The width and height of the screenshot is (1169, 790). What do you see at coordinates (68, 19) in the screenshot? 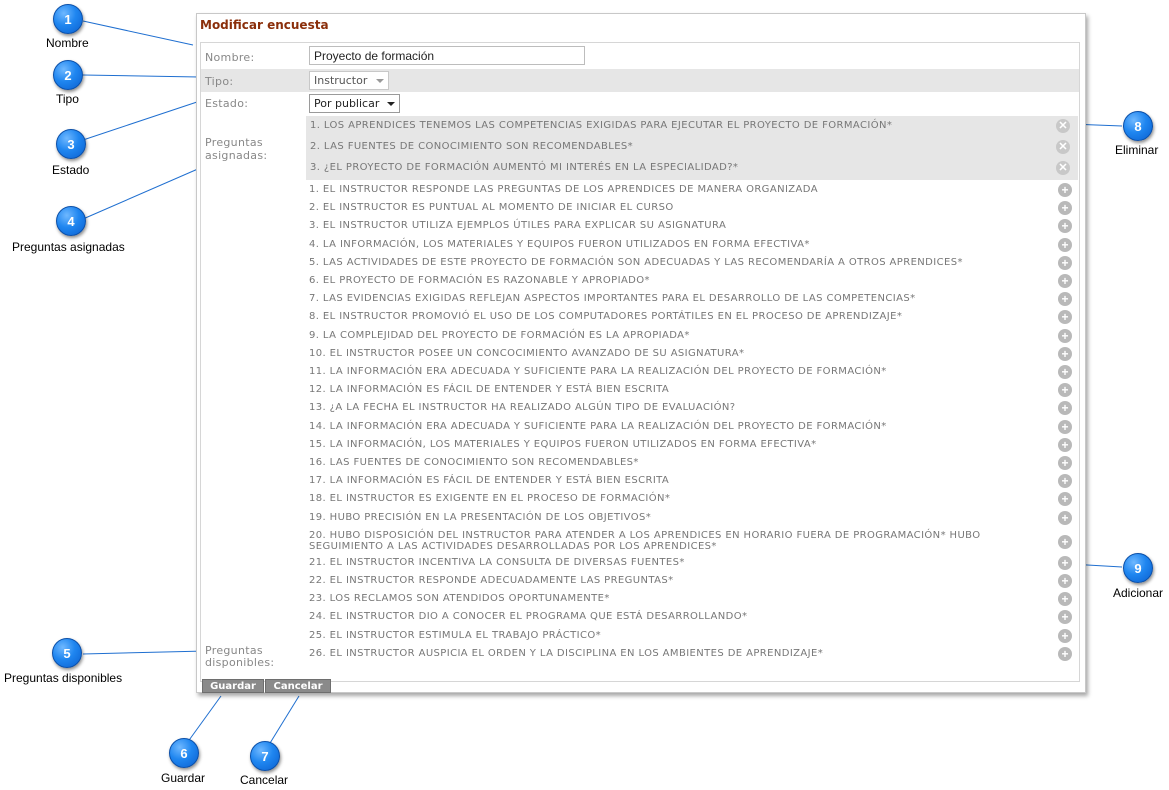
I see `callout-1: 1` at bounding box center [68, 19].